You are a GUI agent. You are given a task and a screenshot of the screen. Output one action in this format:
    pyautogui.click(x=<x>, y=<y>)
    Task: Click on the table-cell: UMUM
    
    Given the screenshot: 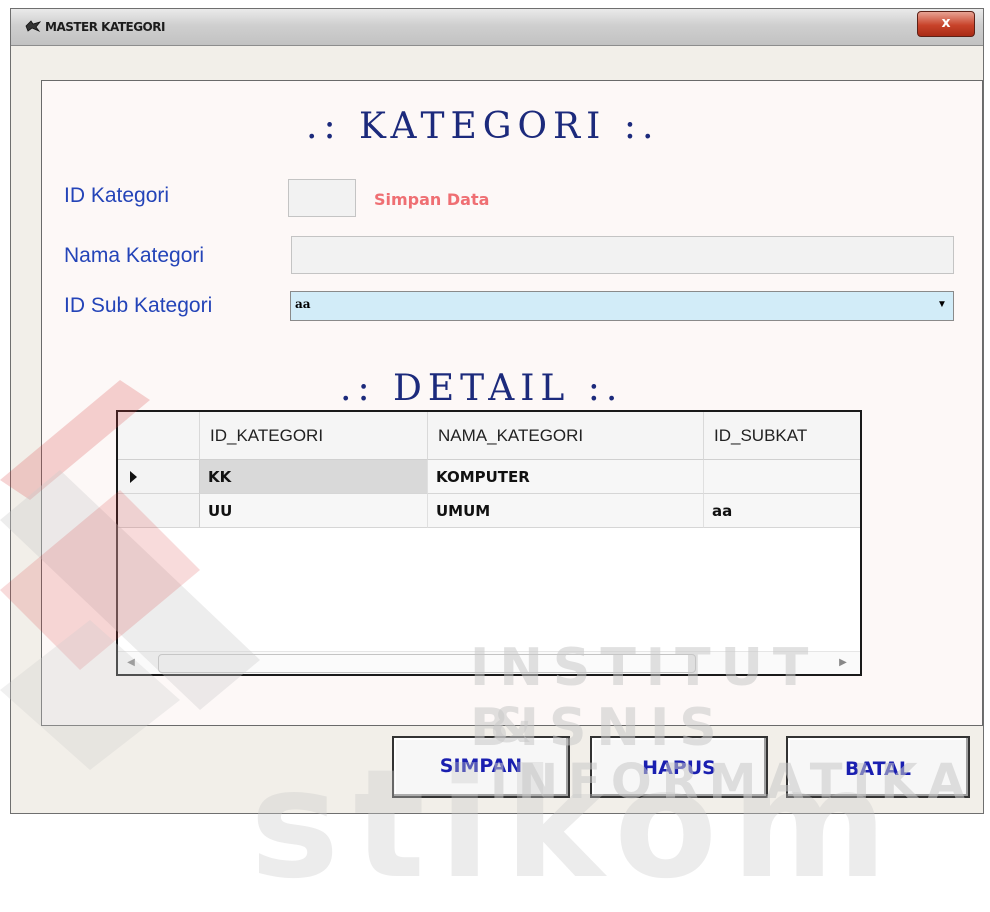 What is the action you would take?
    pyautogui.click(x=566, y=511)
    